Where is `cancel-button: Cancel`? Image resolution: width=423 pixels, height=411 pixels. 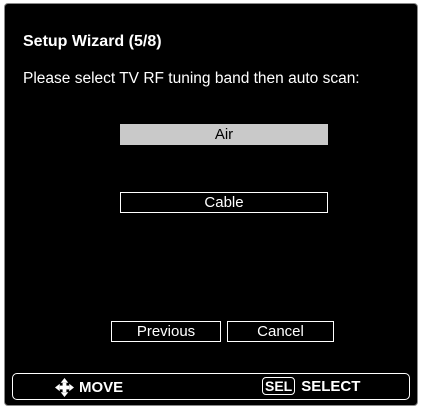
cancel-button: Cancel is located at coordinates (280, 331).